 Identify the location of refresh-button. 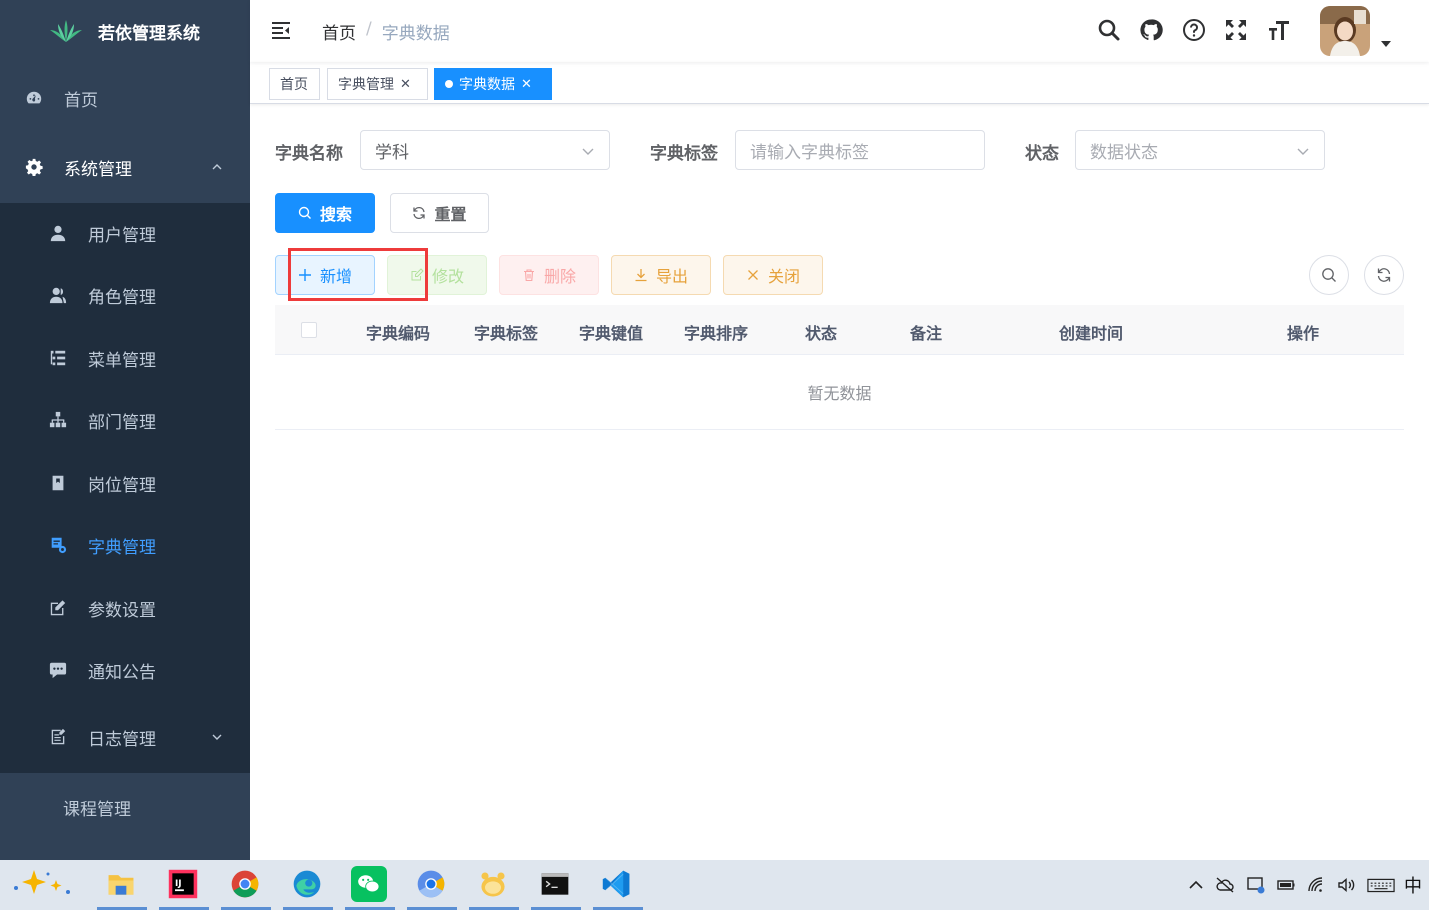
(1384, 275).